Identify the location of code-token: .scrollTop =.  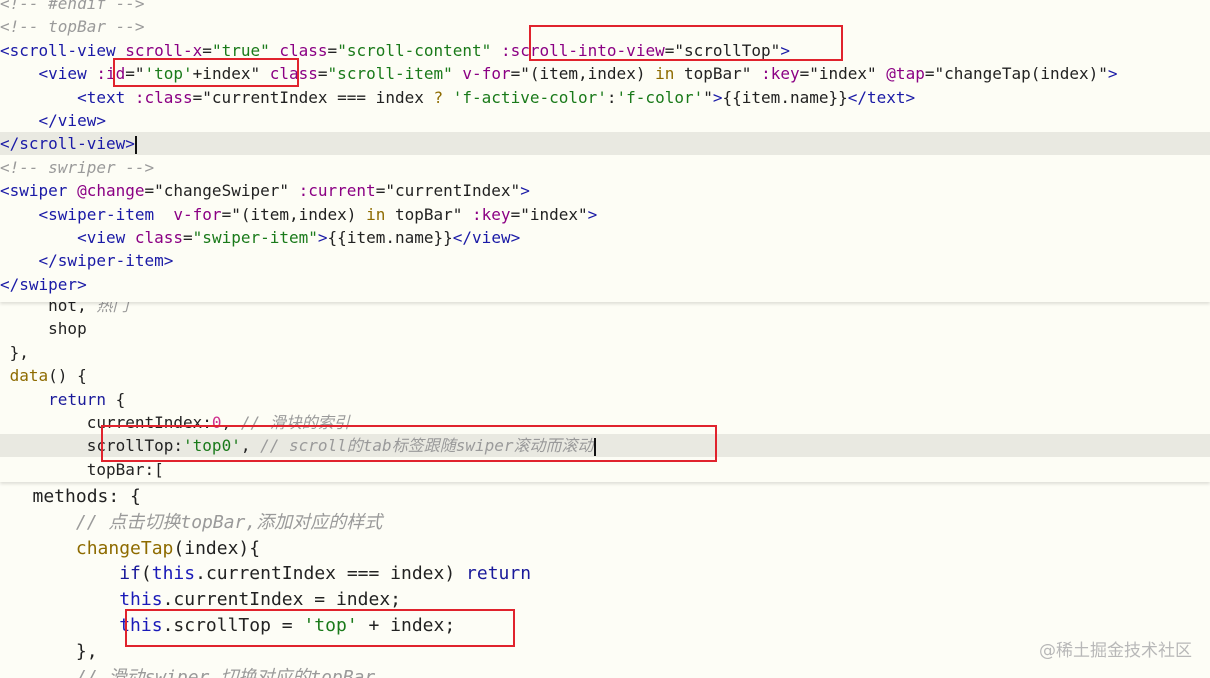
(233, 625).